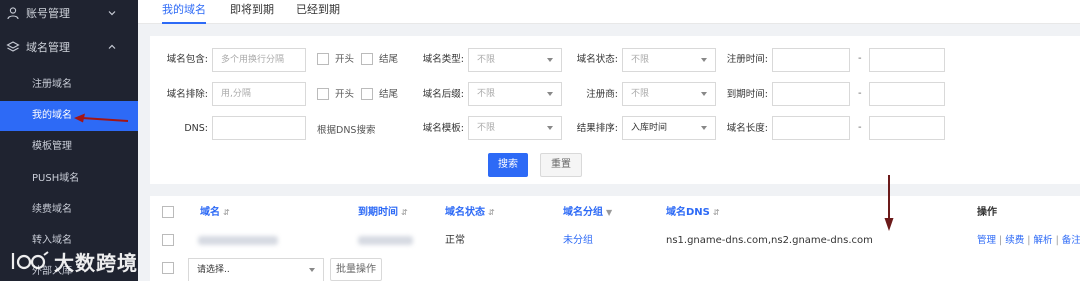 Image resolution: width=1080 pixels, height=281 pixels. I want to click on template-select-value: 不限, so click(486, 128).